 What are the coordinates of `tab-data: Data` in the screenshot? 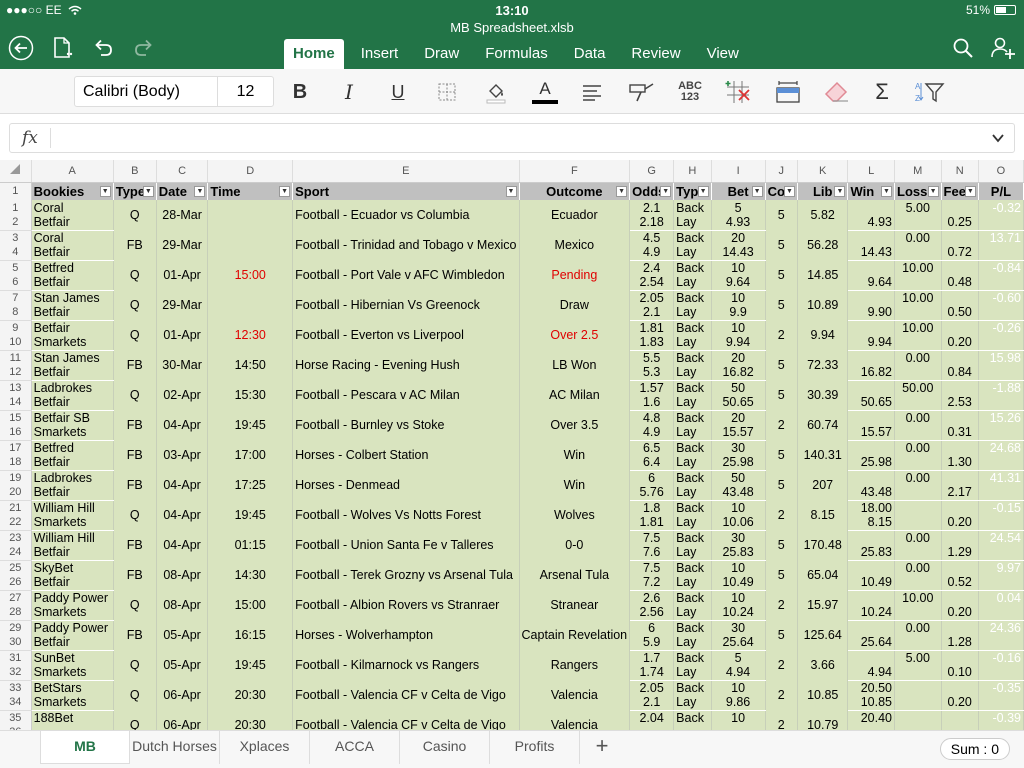 It's located at (590, 54).